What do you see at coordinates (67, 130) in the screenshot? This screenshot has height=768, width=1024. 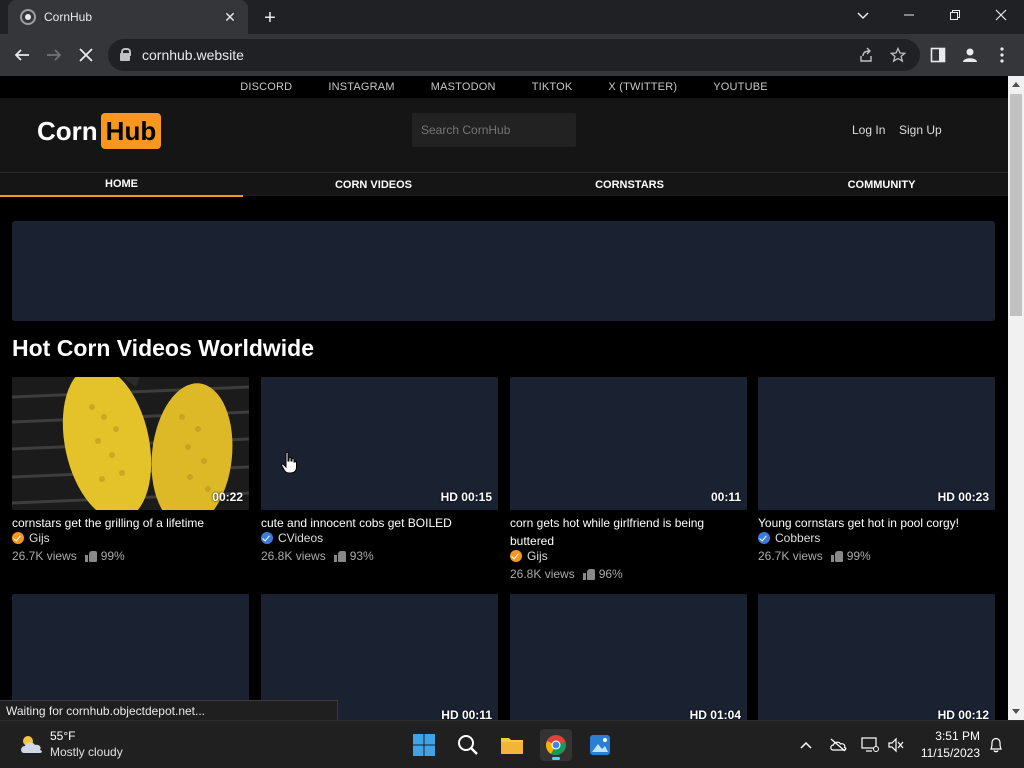 I see `logo-text-corn: Corn` at bounding box center [67, 130].